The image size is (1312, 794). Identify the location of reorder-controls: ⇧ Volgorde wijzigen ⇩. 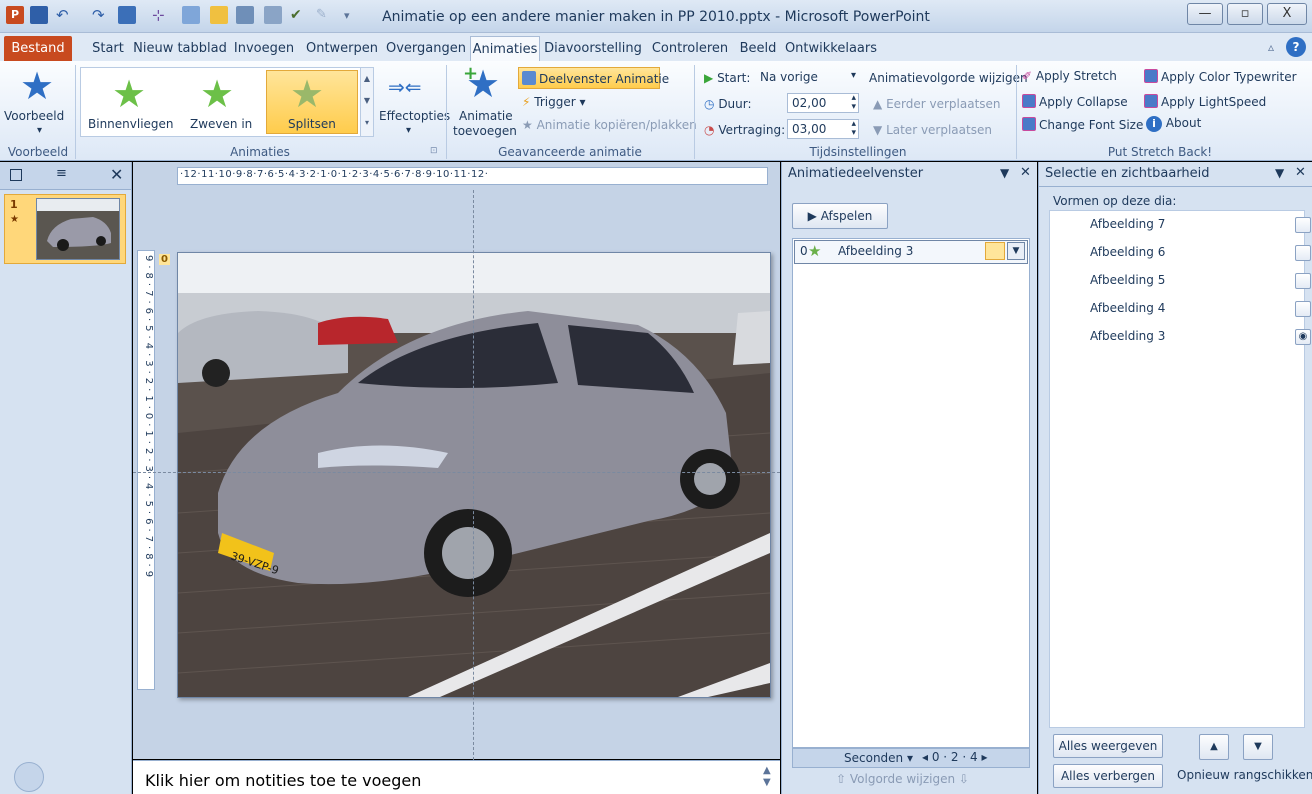
(902, 779).